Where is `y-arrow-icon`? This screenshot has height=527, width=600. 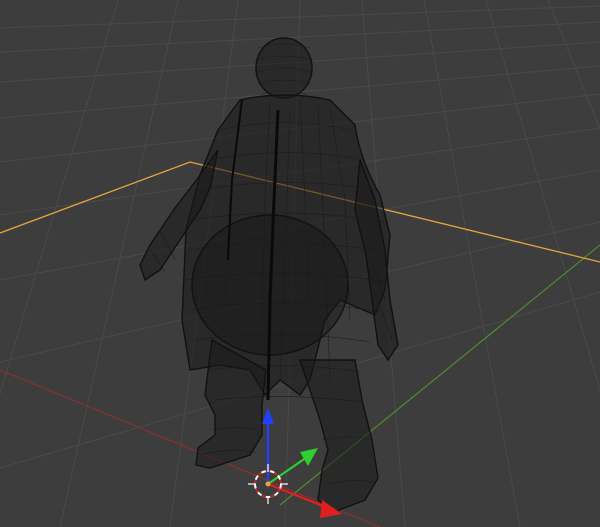 y-arrow-icon is located at coordinates (309, 457).